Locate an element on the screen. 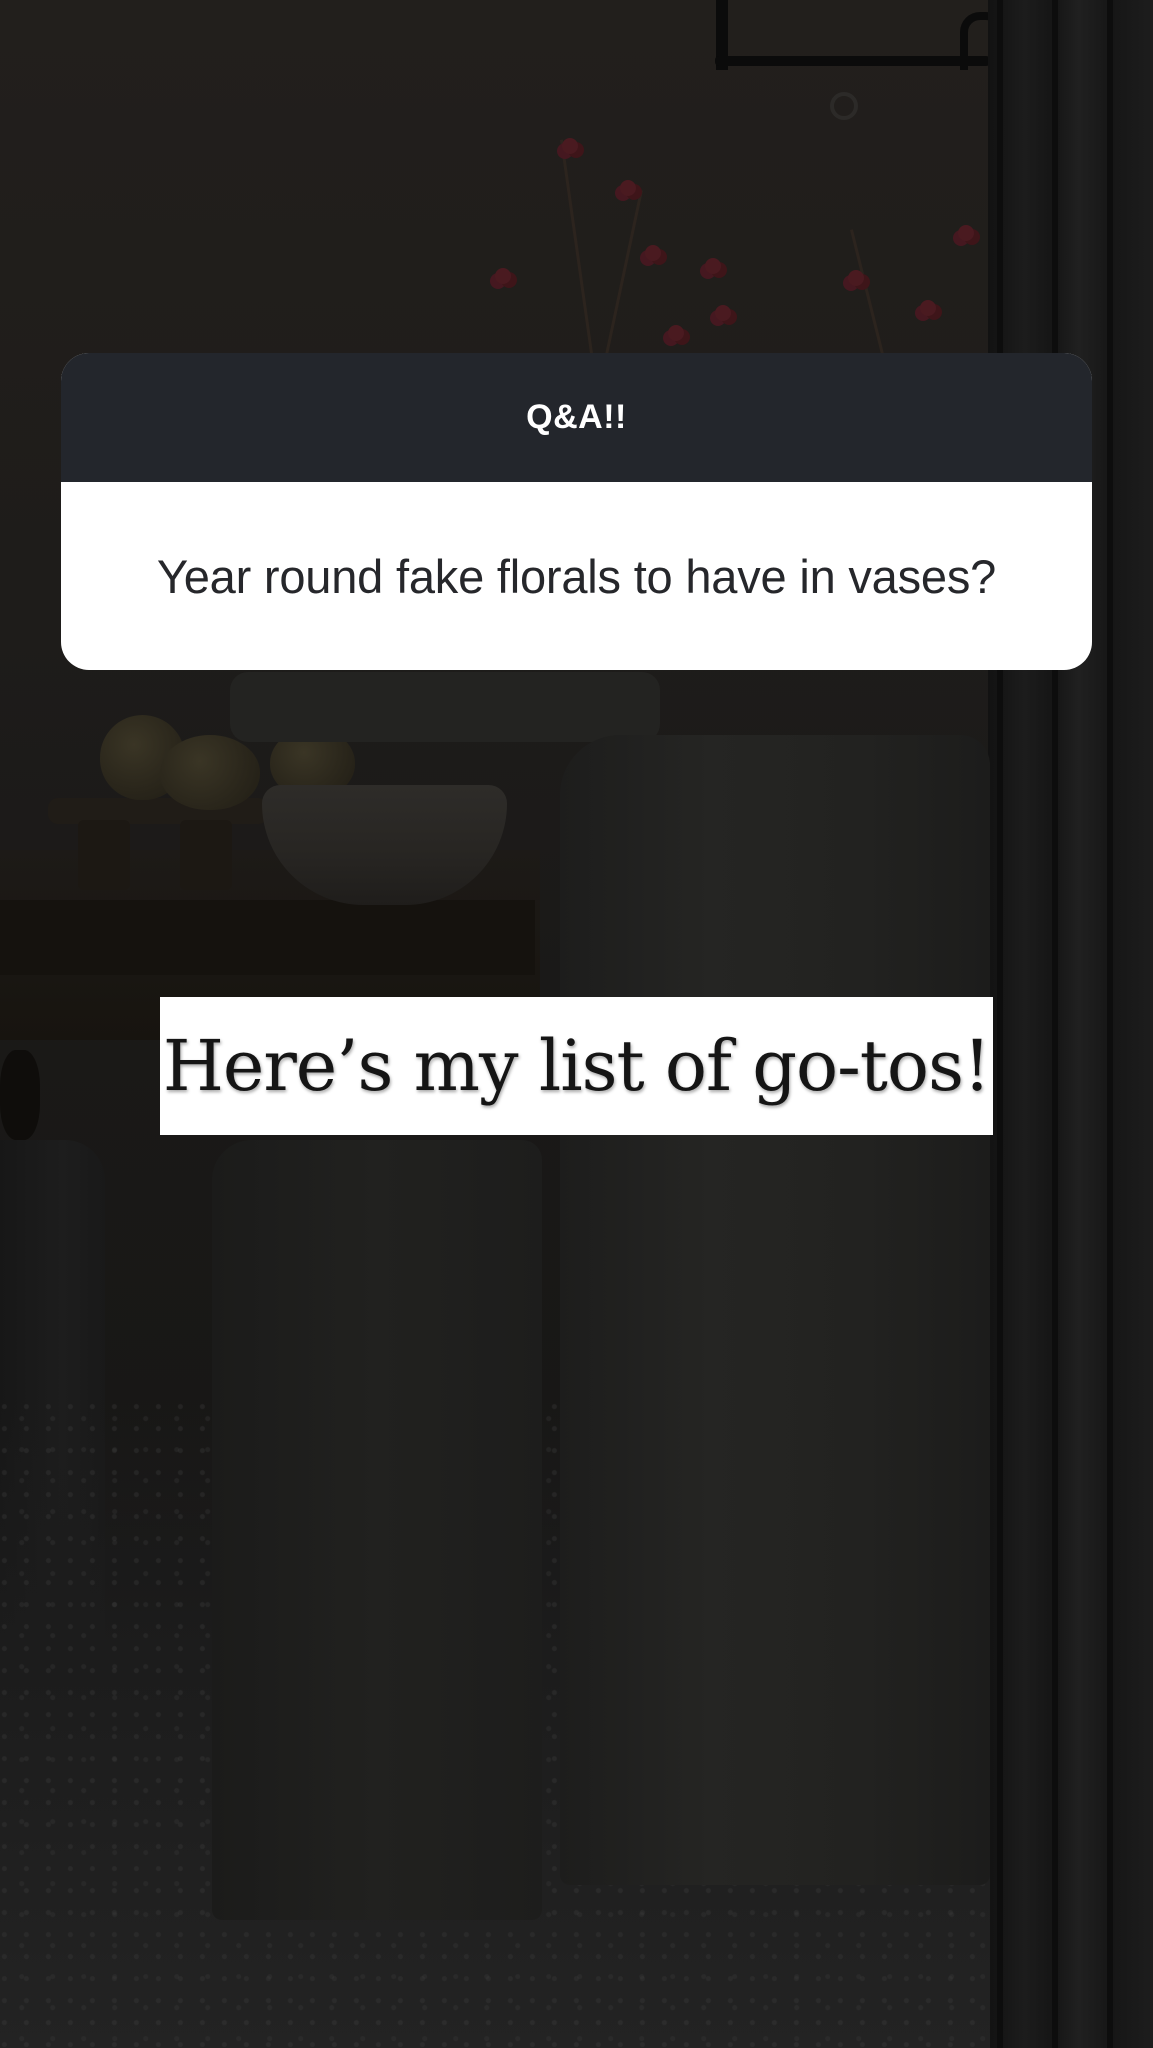  caption-text: Here’s my list of go-tos! is located at coordinates (576, 1066).